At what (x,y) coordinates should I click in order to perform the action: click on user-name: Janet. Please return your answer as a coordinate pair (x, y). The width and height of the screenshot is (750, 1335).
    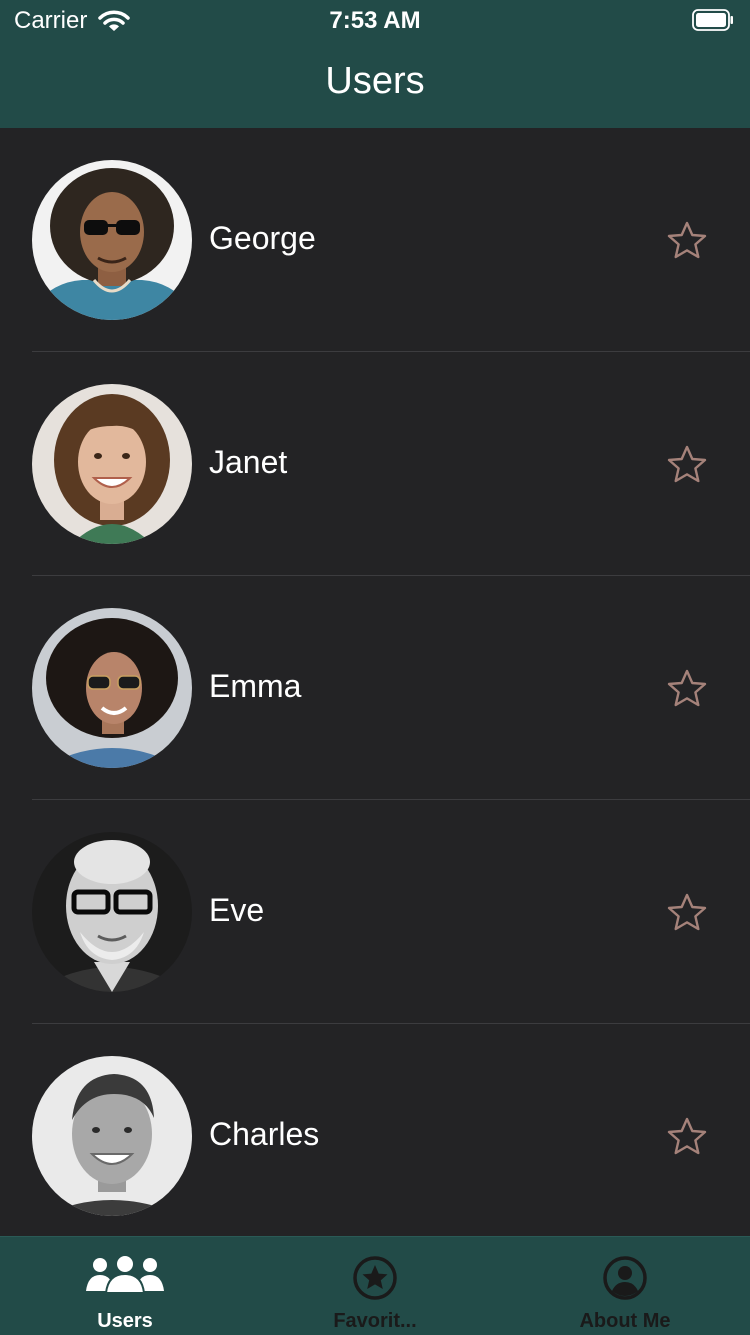
    Looking at the image, I should click on (248, 462).